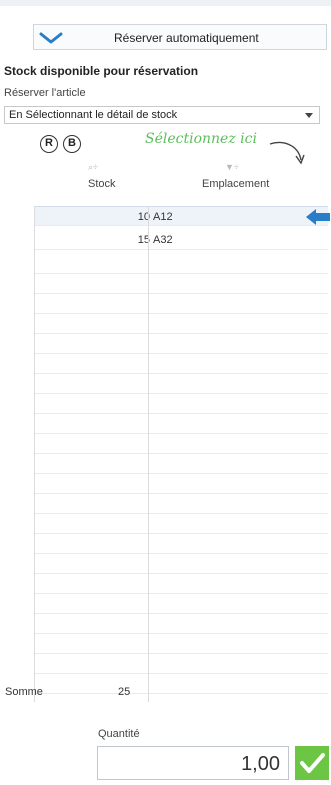 This screenshot has height=785, width=331. Describe the element at coordinates (93, 115) in the screenshot. I see `reservation-mode-value: En Sélectionnant le détail de stock` at that location.